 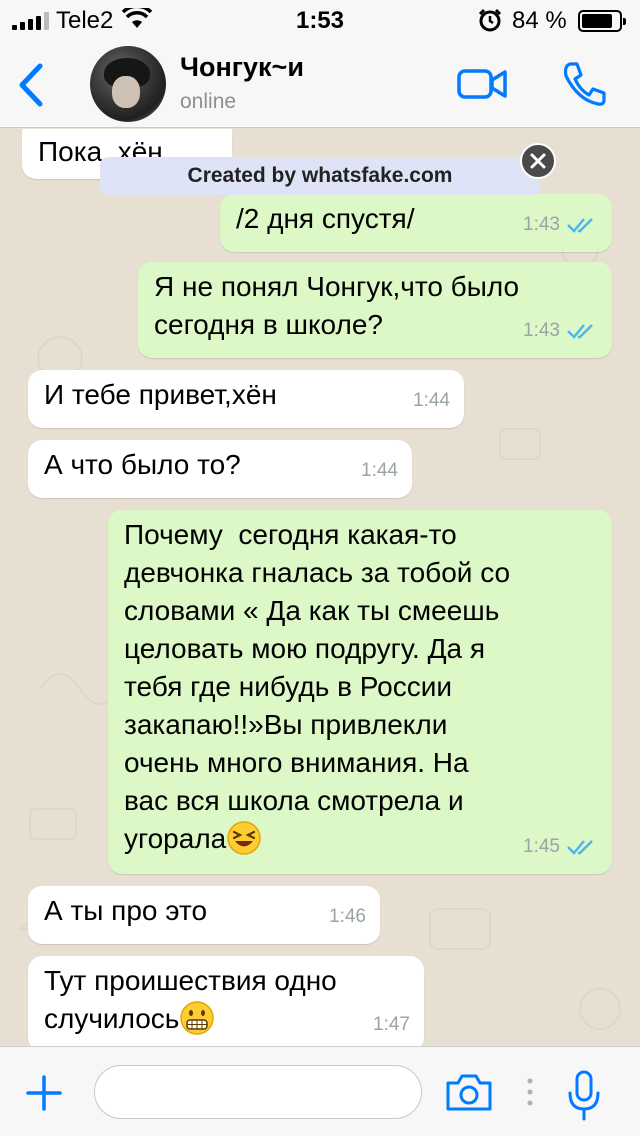 What do you see at coordinates (391, 1024) in the screenshot?
I see `message-time: 1:47` at bounding box center [391, 1024].